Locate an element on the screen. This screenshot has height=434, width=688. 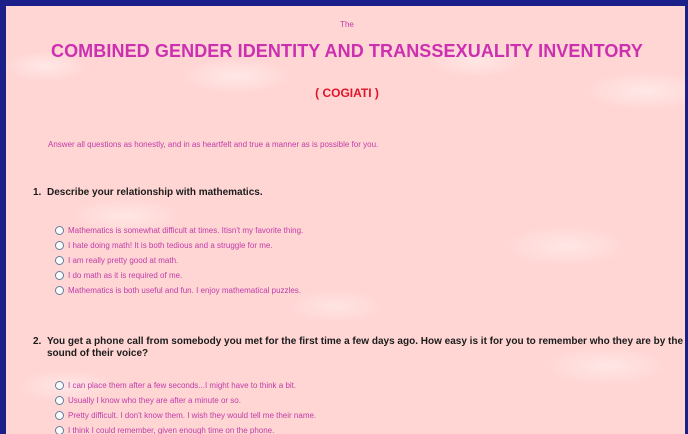
question-number: 2. is located at coordinates (37, 341).